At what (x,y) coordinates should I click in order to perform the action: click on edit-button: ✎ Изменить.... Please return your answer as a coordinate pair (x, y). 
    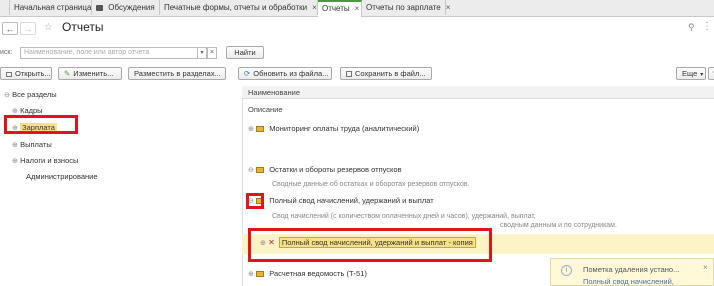
    Looking at the image, I should click on (90, 73).